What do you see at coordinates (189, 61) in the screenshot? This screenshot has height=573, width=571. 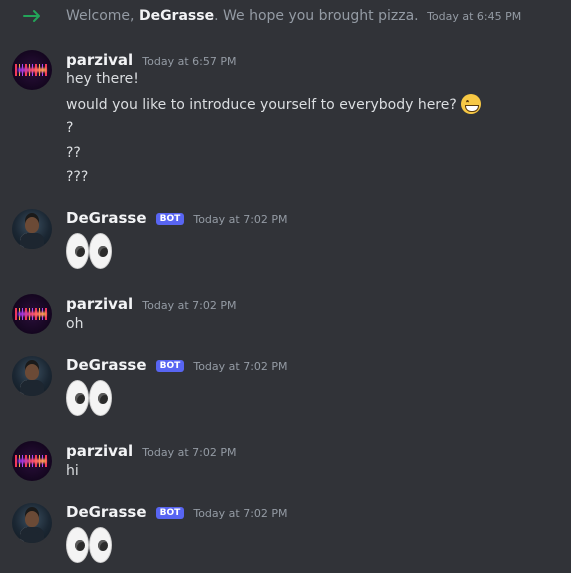 I see `timestamp: Today at 6:57 PM` at bounding box center [189, 61].